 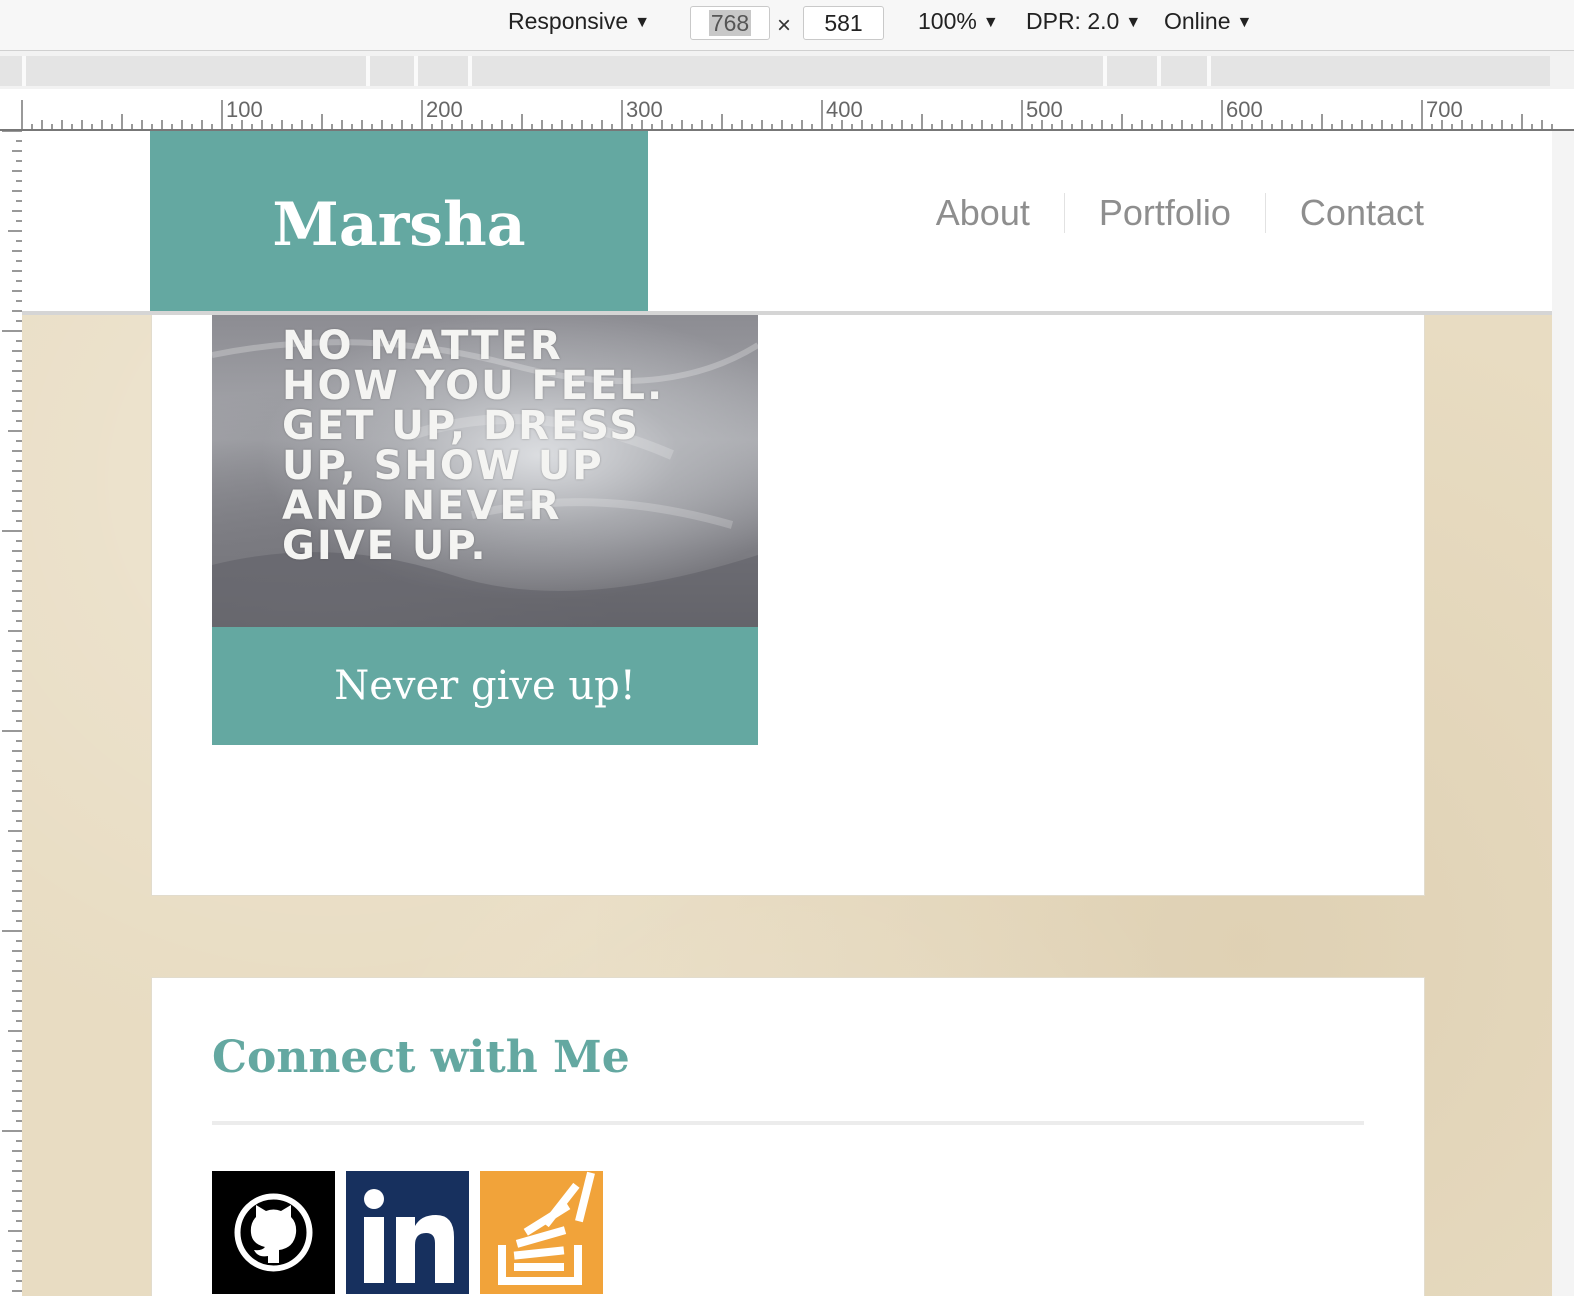 I want to click on ruler-label: 300, so click(x=644, y=109).